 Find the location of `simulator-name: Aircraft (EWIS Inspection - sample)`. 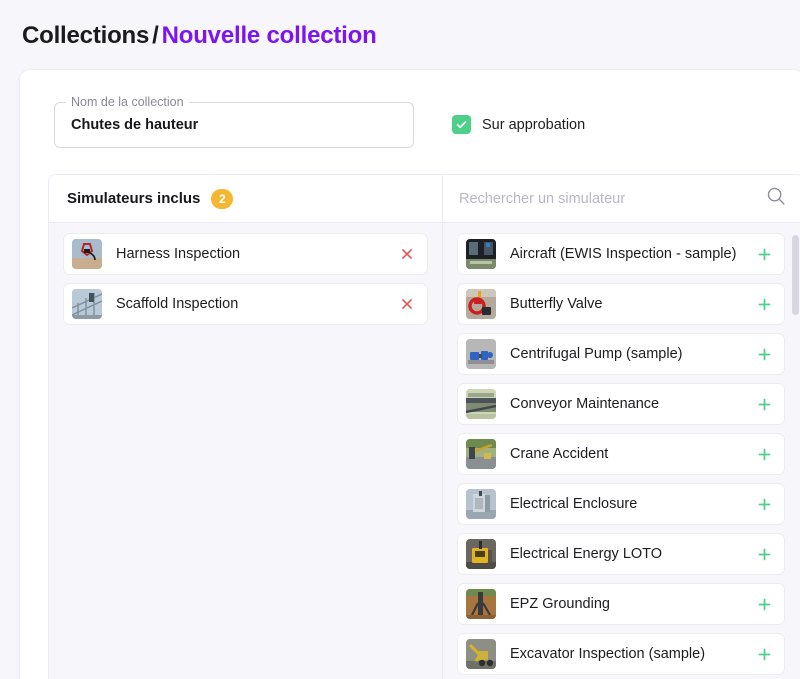

simulator-name: Aircraft (EWIS Inspection - sample) is located at coordinates (623, 254).